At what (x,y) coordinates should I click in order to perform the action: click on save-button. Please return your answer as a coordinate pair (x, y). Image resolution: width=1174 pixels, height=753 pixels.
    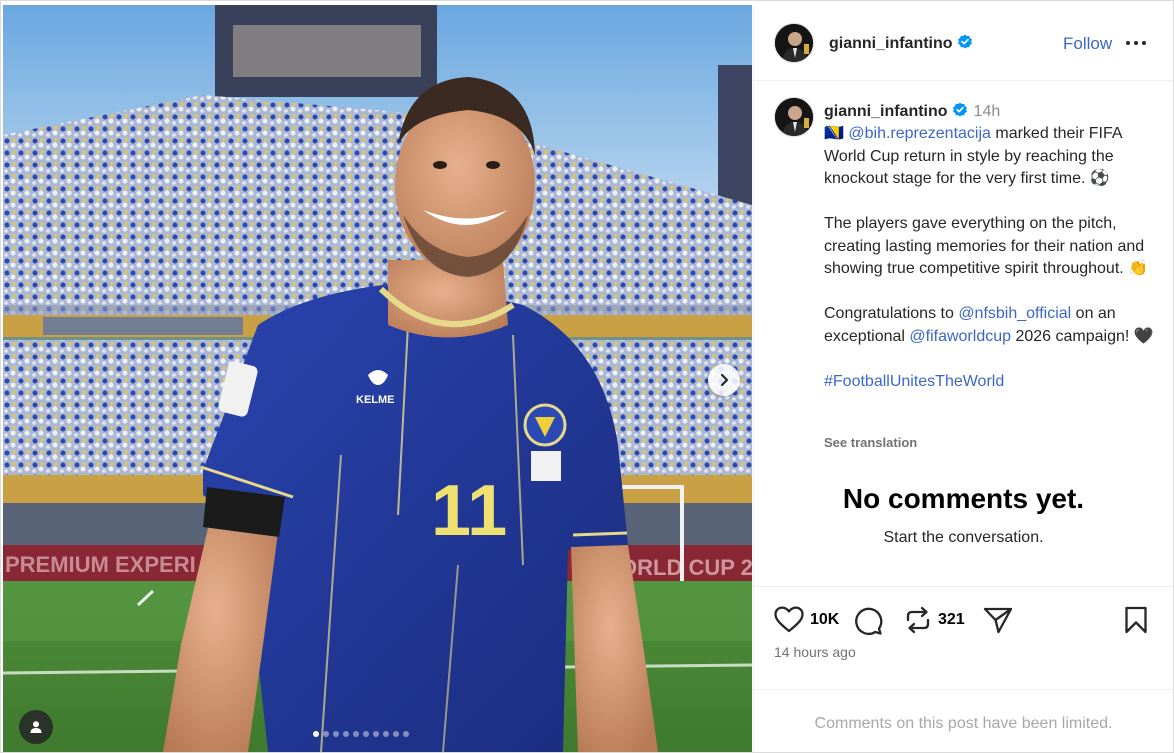
    Looking at the image, I should click on (1136, 620).